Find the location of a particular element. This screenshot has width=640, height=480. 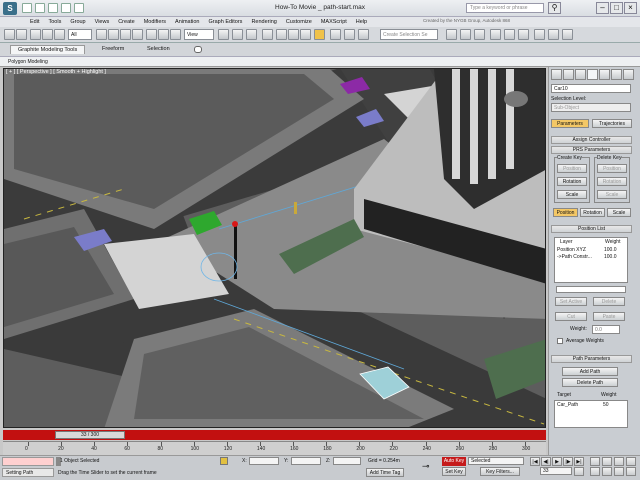

select-manipulate-icon is located at coordinates (237, 34).